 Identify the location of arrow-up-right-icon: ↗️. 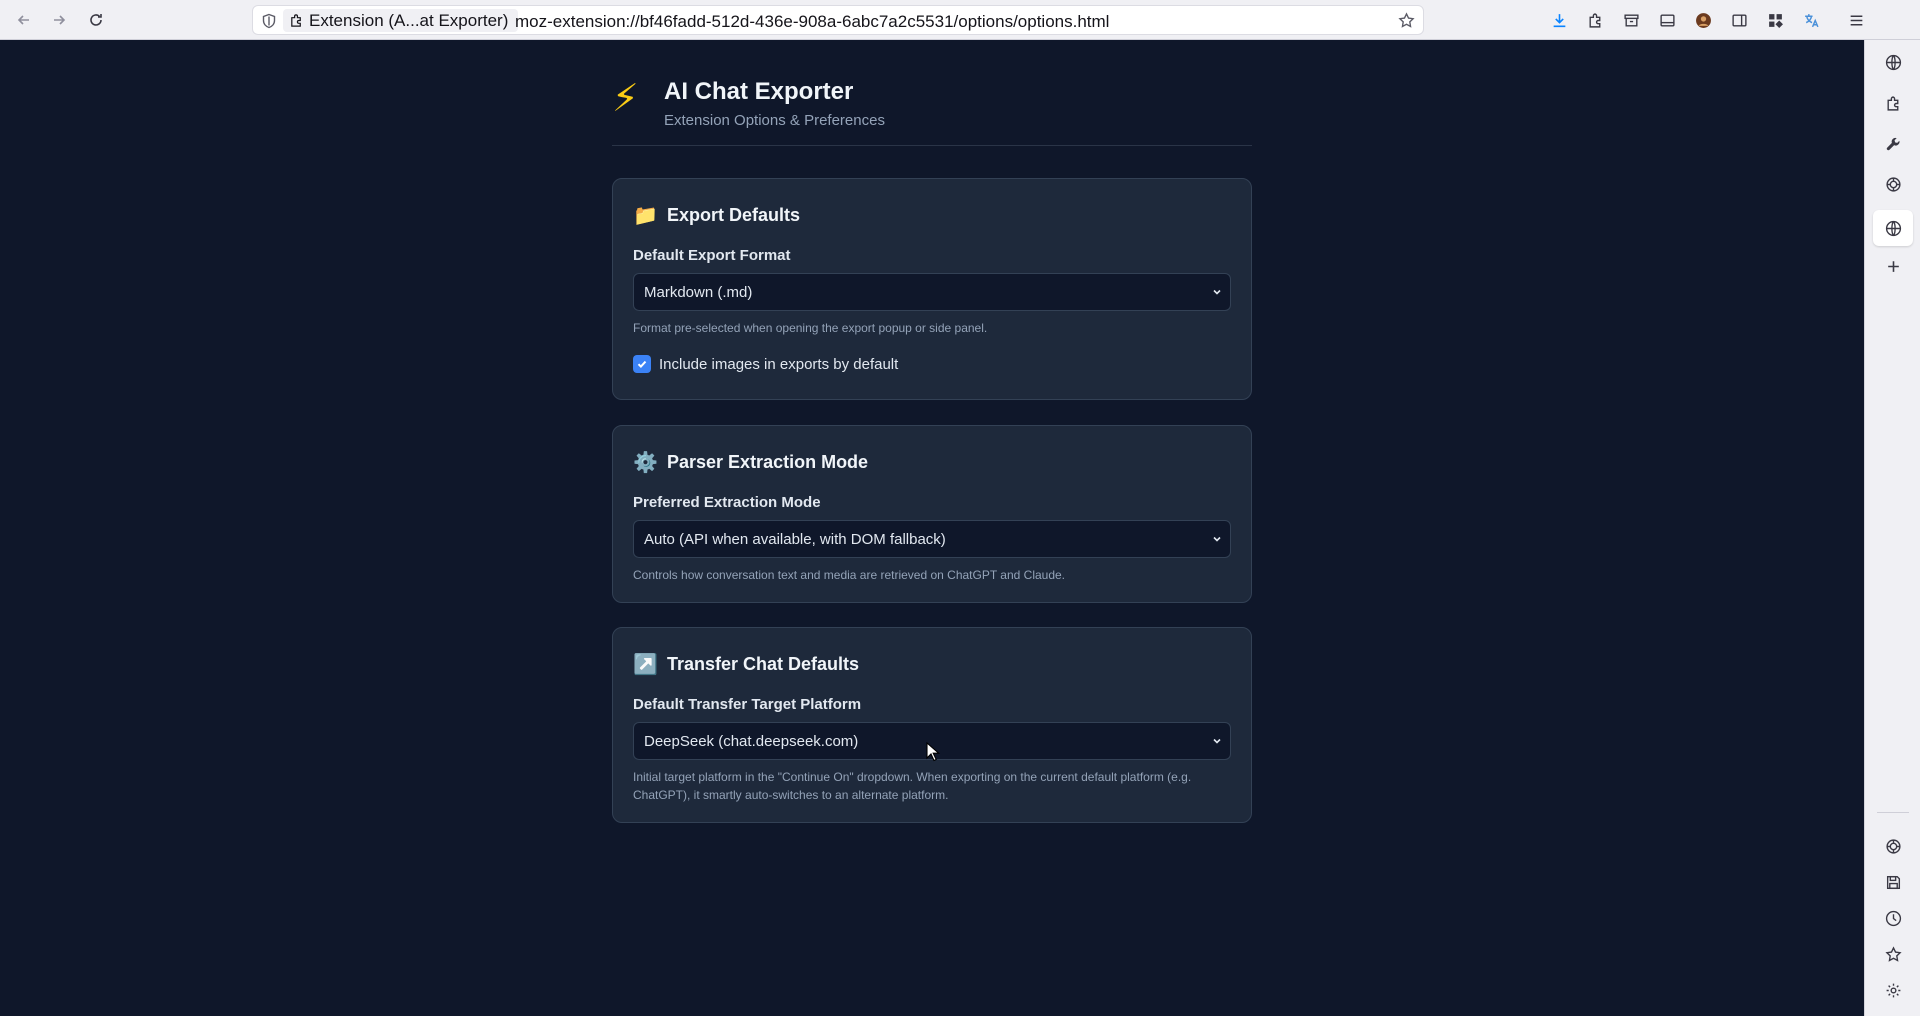
(645, 665).